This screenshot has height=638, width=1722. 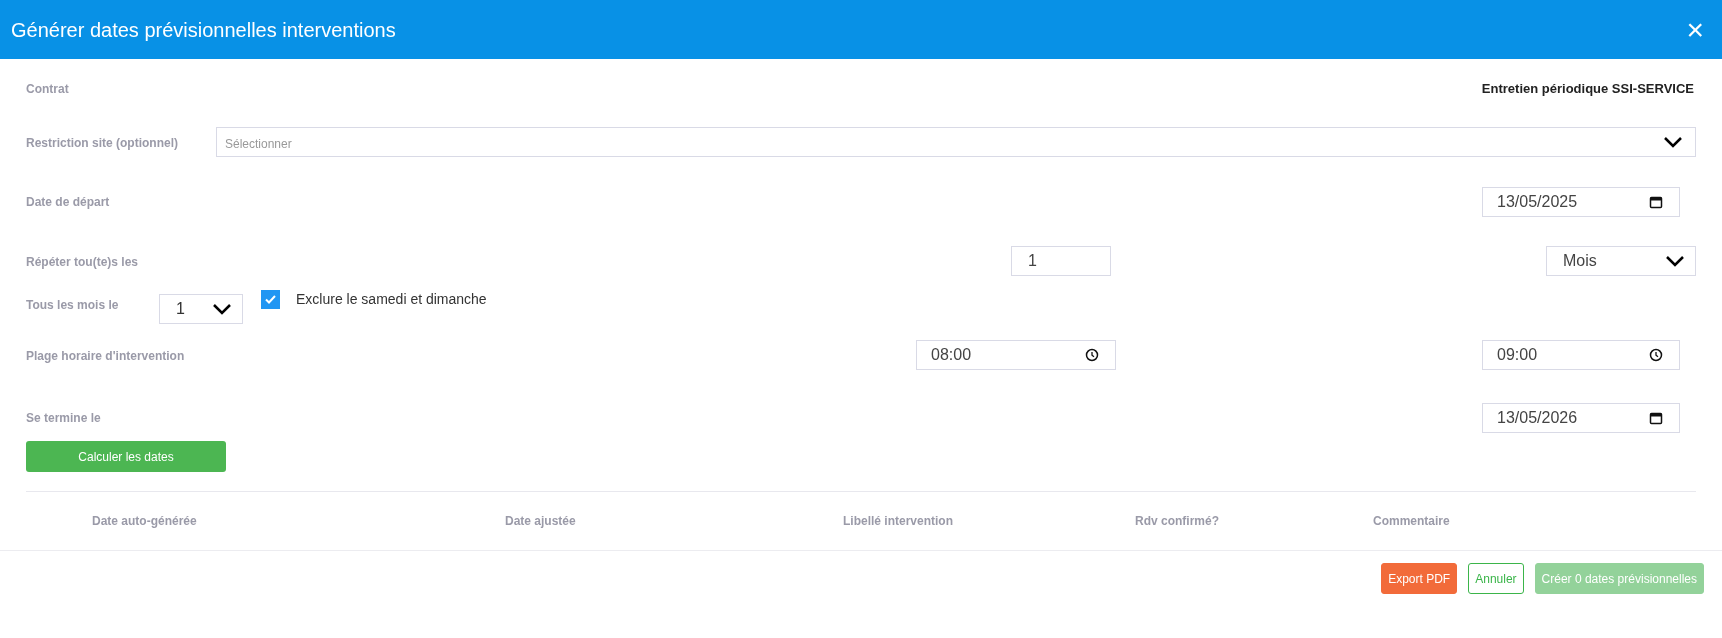 What do you see at coordinates (1581, 418) in the screenshot?
I see `date-field: 13/05/2026` at bounding box center [1581, 418].